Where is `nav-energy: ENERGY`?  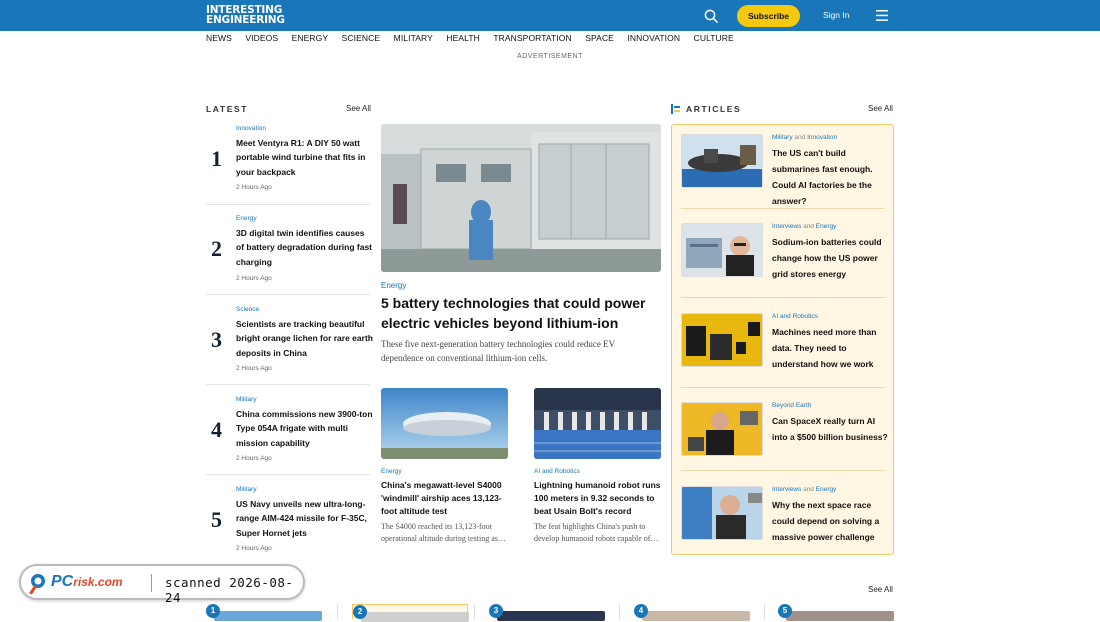
nav-energy: ENERGY is located at coordinates (310, 38).